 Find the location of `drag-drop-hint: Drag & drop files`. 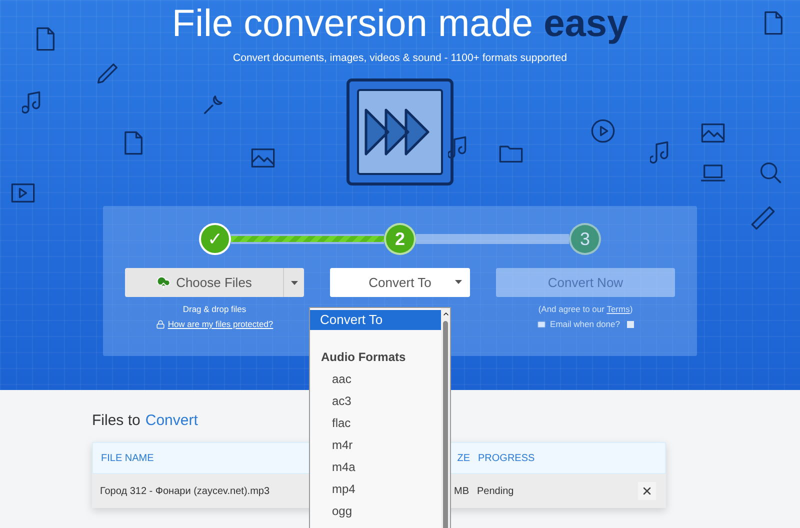

drag-drop-hint: Drag & drop files is located at coordinates (214, 309).